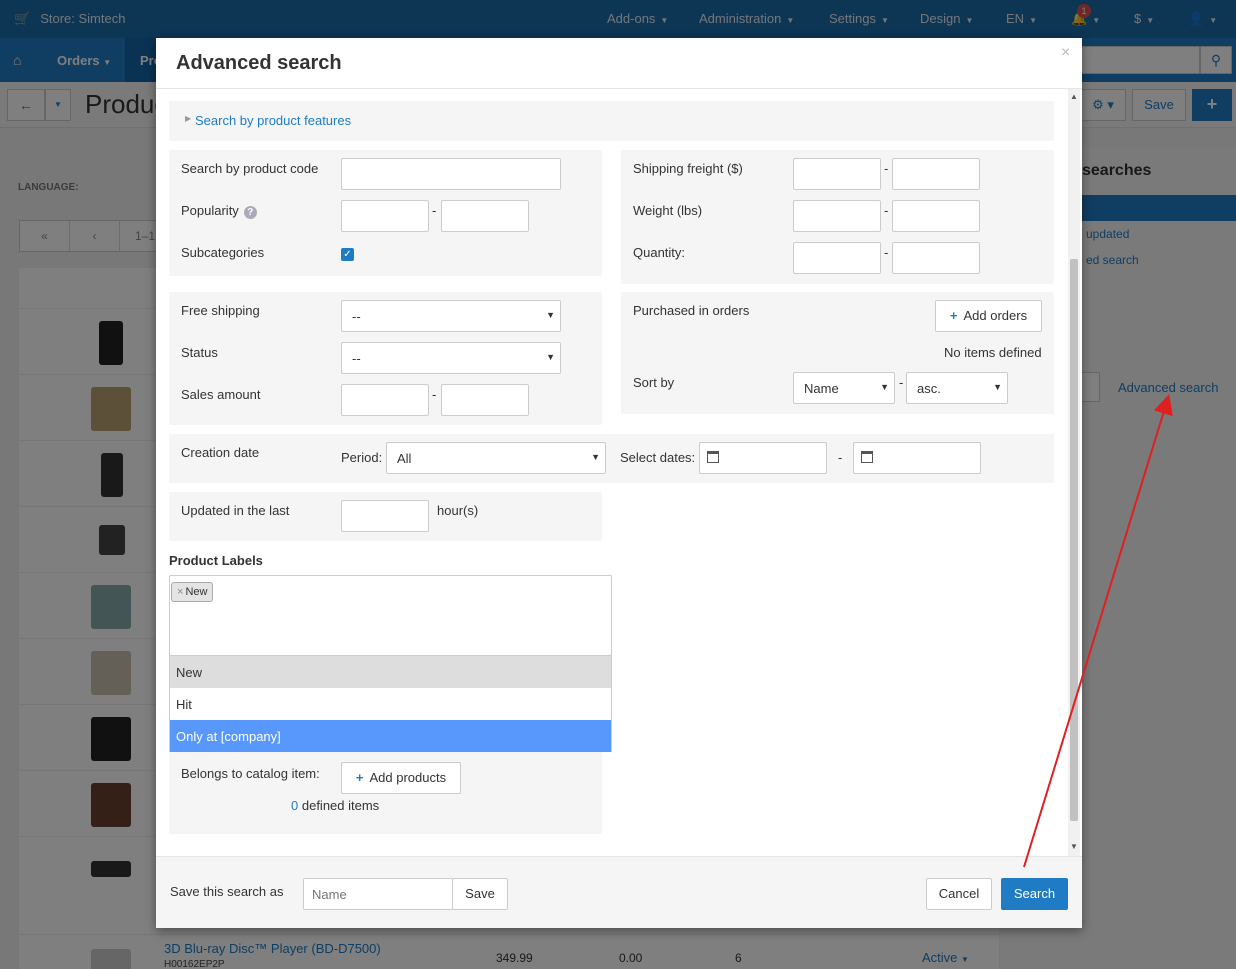  Describe the element at coordinates (401, 778) in the screenshot. I see `add-products-button: + Add products` at that location.